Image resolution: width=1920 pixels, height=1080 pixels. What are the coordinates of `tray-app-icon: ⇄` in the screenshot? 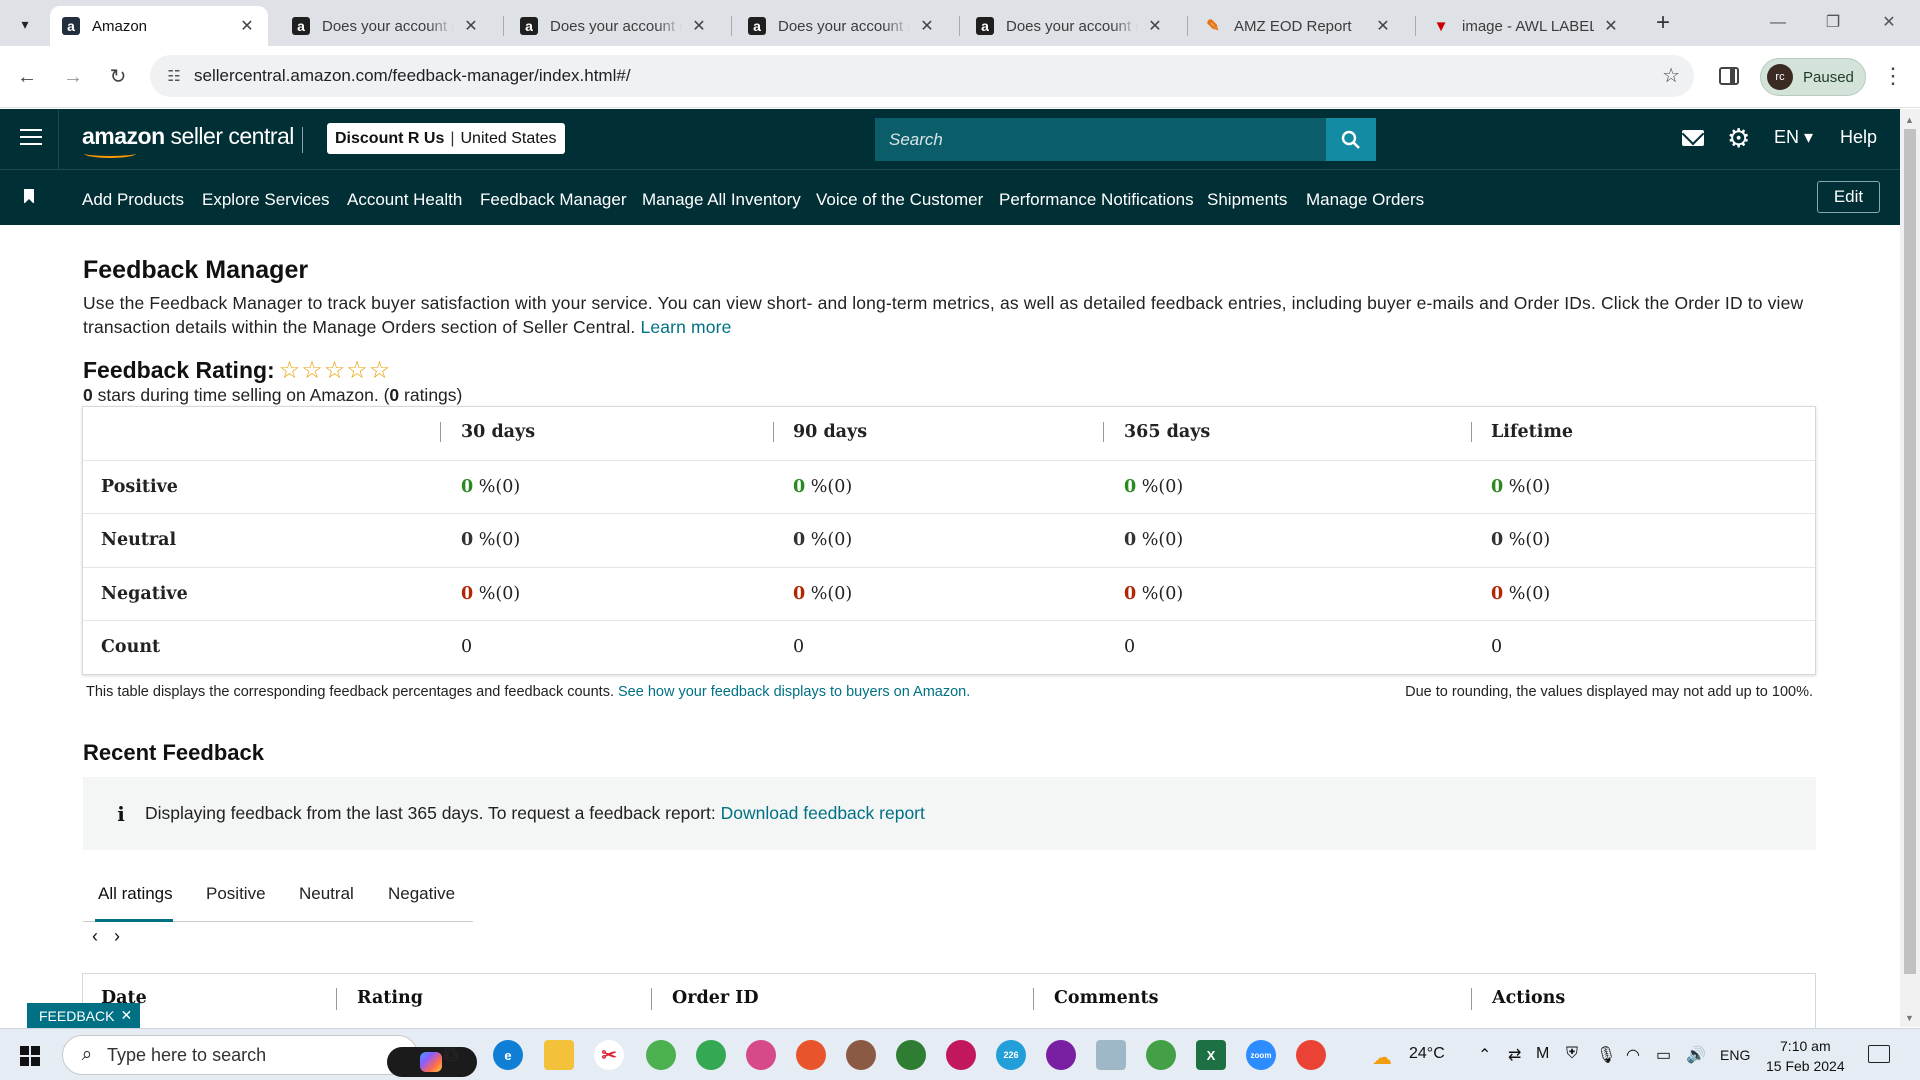 It's located at (1514, 1055).